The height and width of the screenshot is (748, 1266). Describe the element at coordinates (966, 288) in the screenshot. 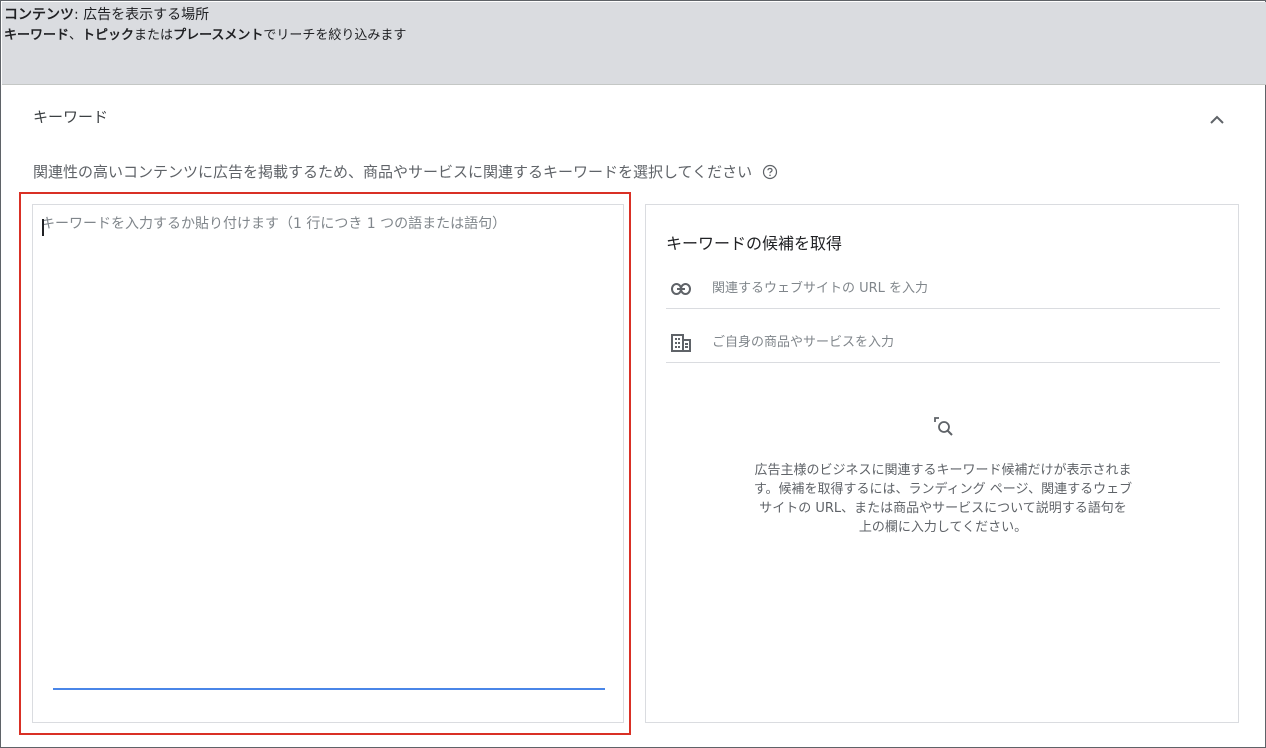

I see `website-url-input` at that location.